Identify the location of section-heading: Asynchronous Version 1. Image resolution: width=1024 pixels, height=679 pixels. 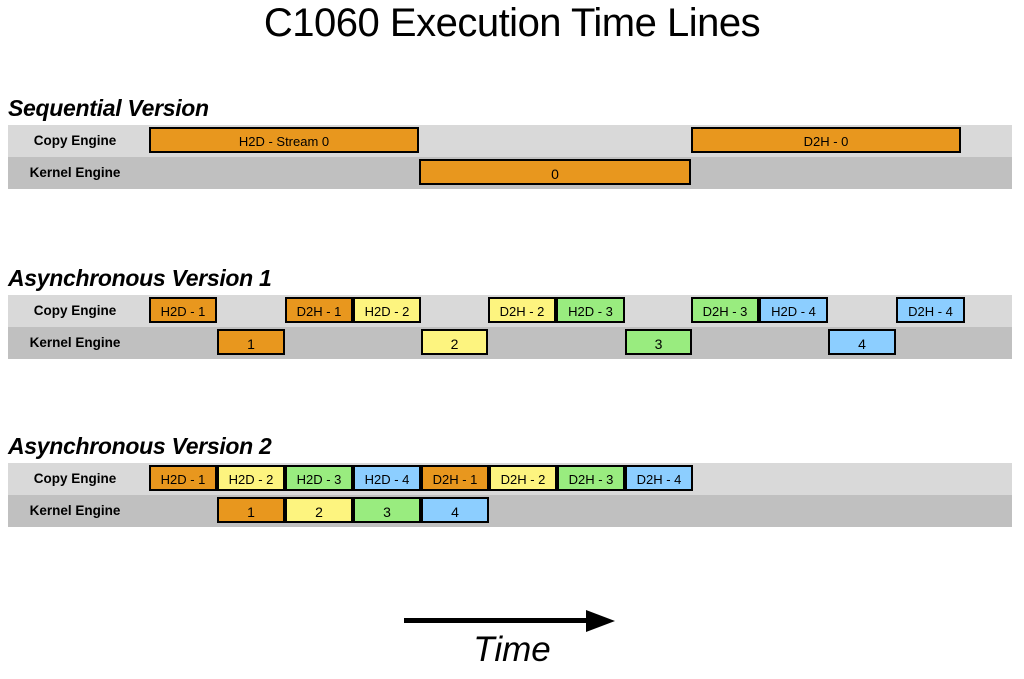
(140, 278).